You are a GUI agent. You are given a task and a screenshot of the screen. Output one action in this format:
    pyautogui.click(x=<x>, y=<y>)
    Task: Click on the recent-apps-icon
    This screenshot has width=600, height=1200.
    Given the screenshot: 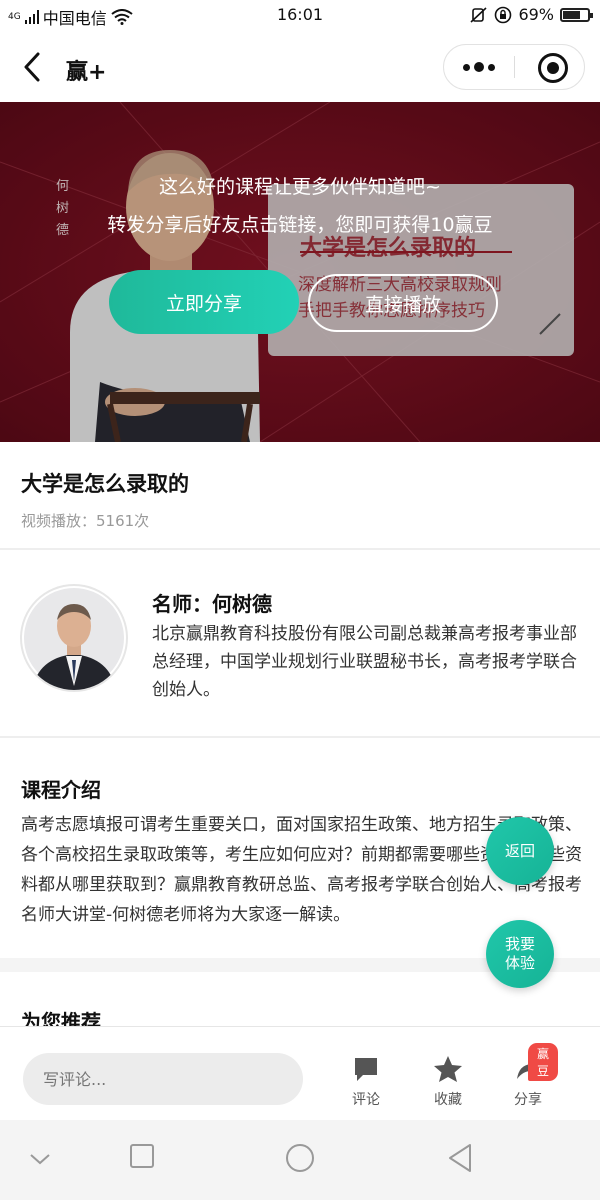 What is the action you would take?
    pyautogui.click(x=142, y=1156)
    